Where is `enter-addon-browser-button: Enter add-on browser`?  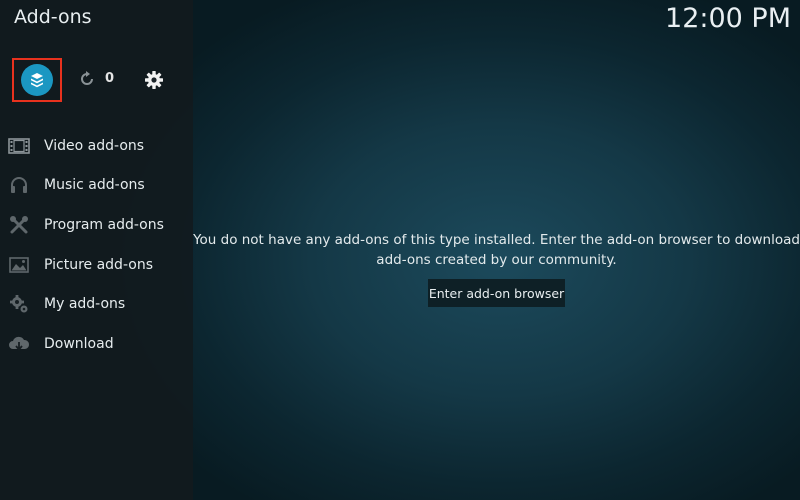 enter-addon-browser-button: Enter add-on browser is located at coordinates (496, 293).